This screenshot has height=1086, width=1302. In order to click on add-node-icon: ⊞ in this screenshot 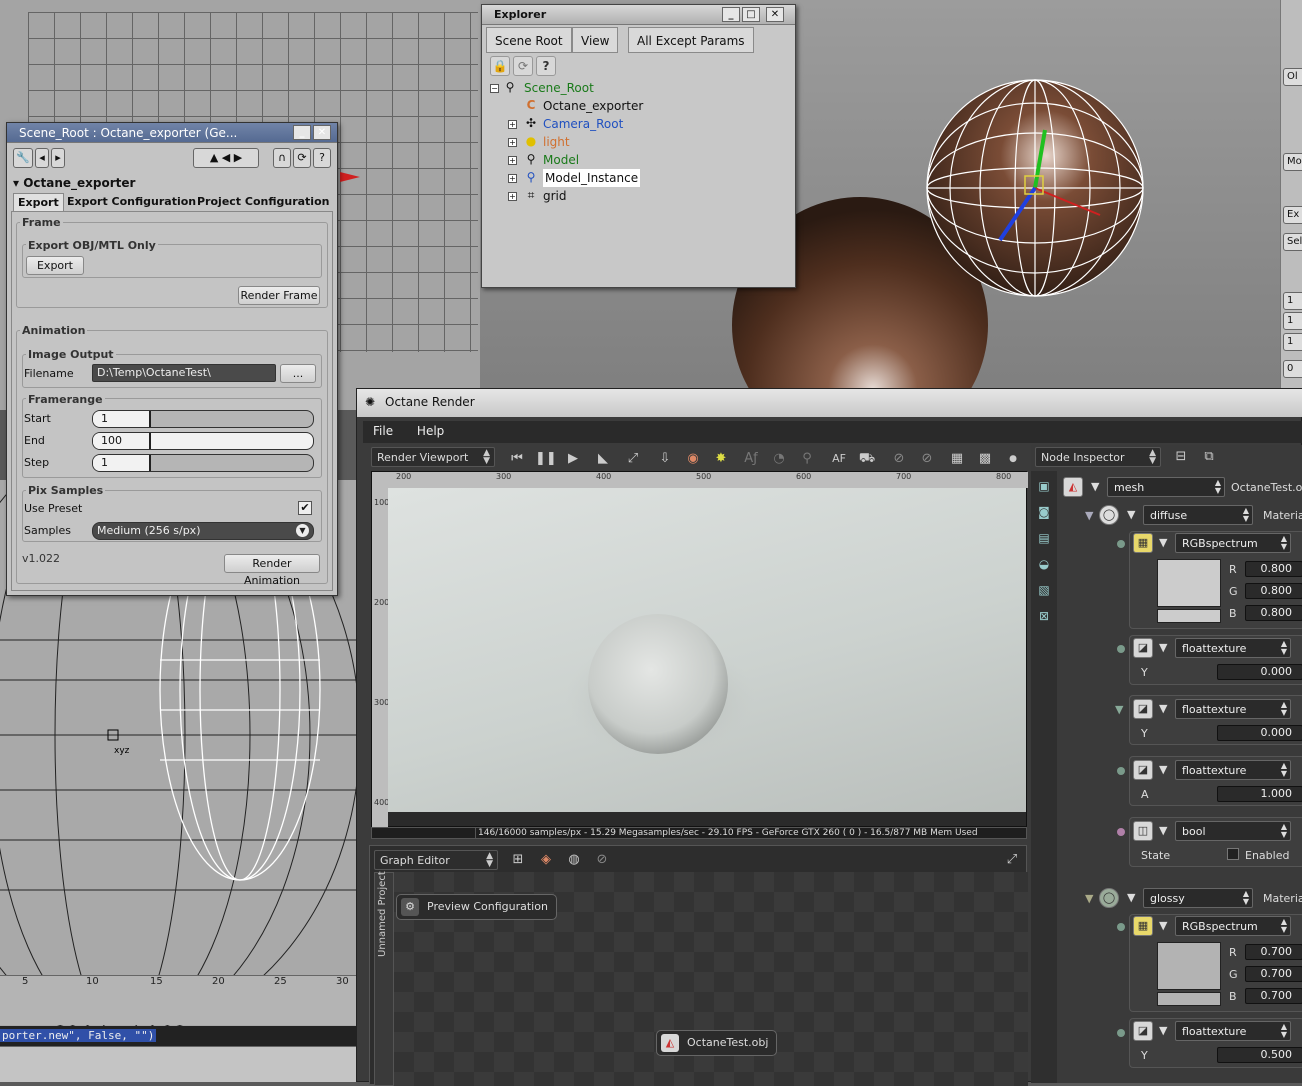, I will do `click(518, 860)`.